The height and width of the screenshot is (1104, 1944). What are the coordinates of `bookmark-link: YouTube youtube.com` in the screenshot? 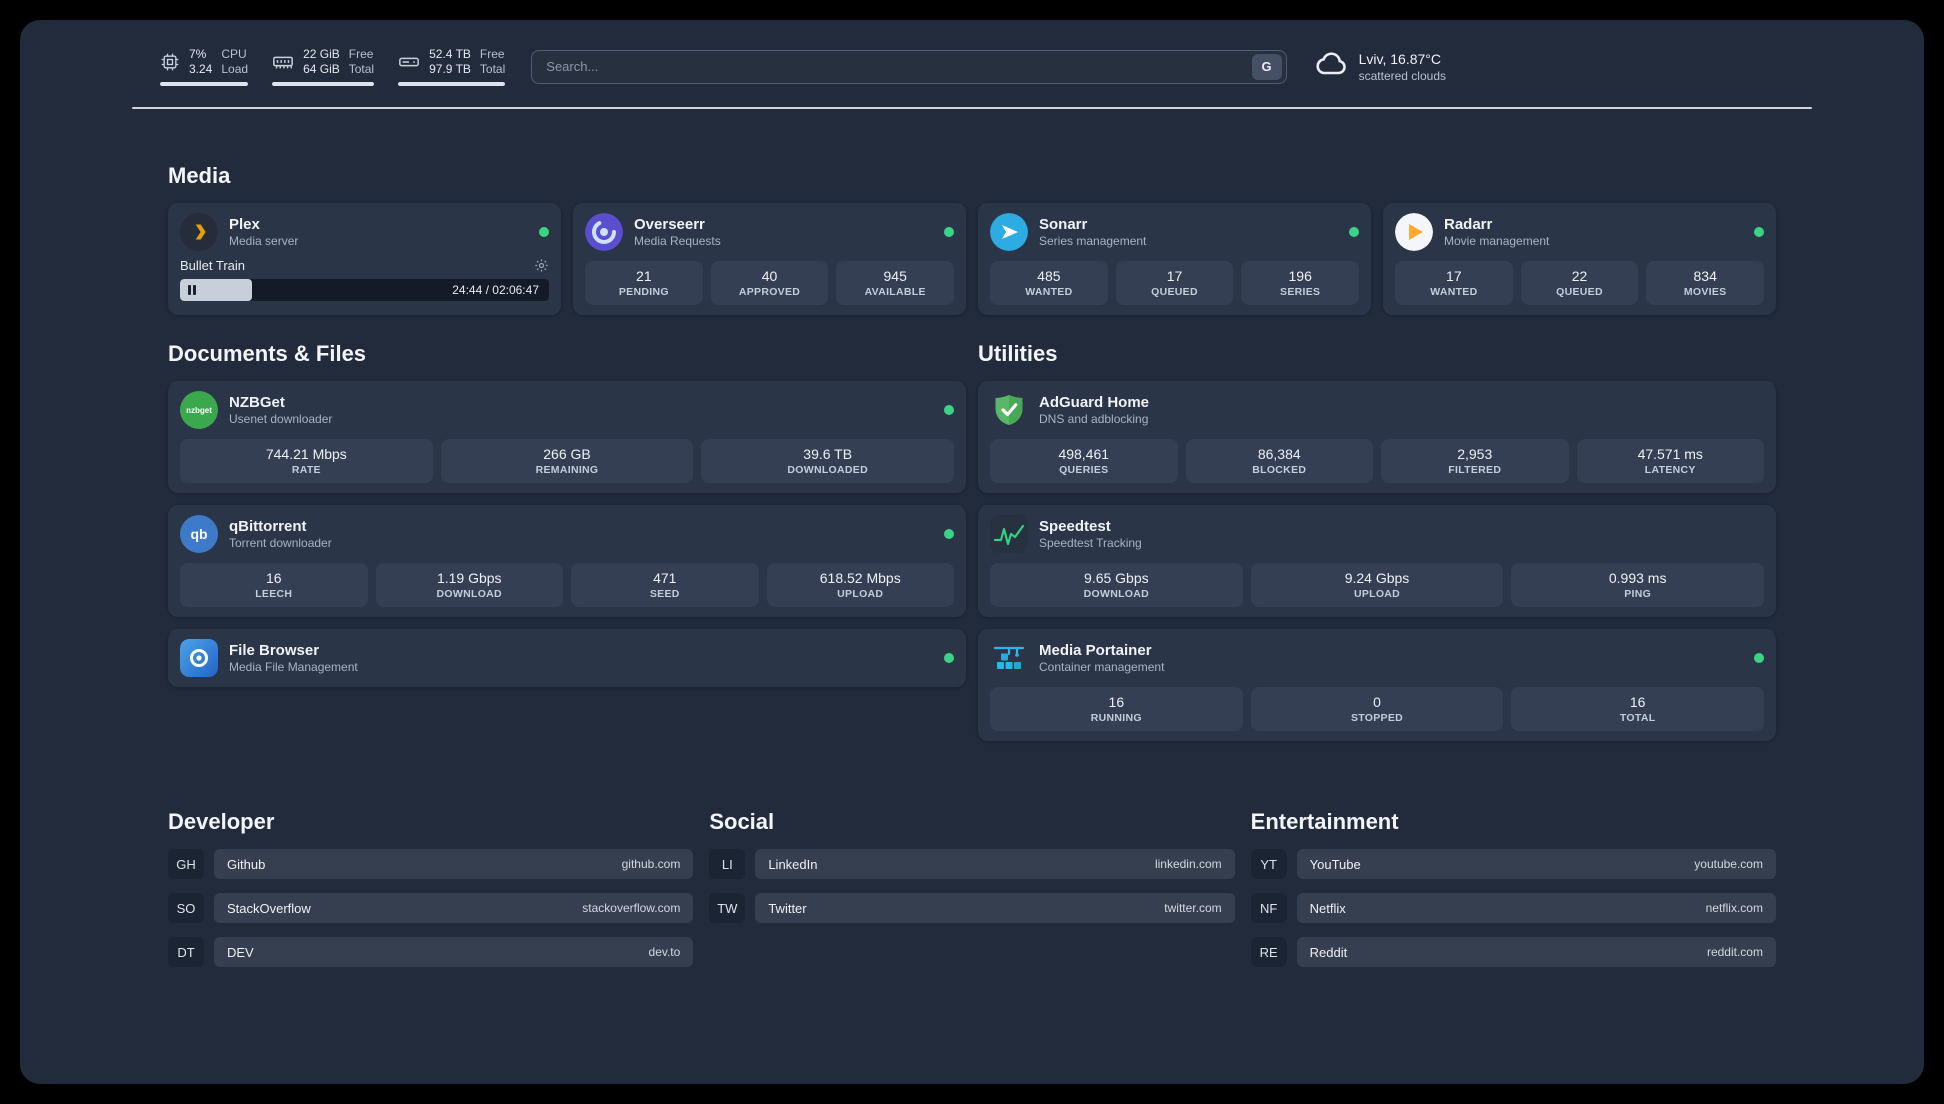 It's located at (1536, 864).